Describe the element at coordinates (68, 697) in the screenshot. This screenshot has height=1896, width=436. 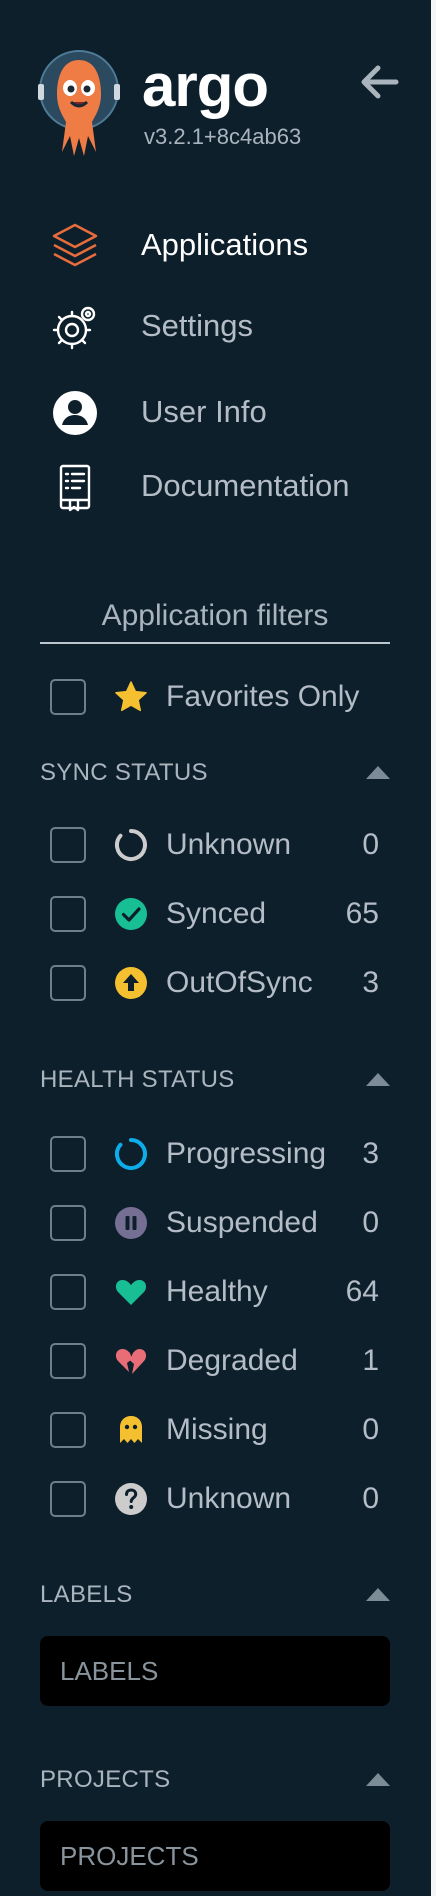
I see `favorites-only-checkbox` at that location.